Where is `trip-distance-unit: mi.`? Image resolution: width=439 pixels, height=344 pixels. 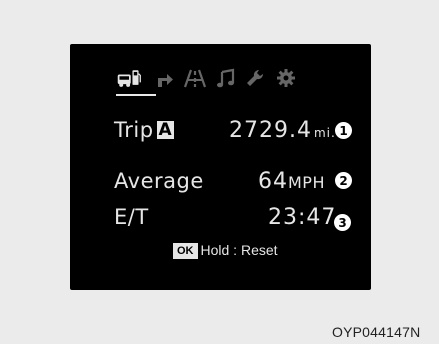
trip-distance-unit: mi. is located at coordinates (324, 133).